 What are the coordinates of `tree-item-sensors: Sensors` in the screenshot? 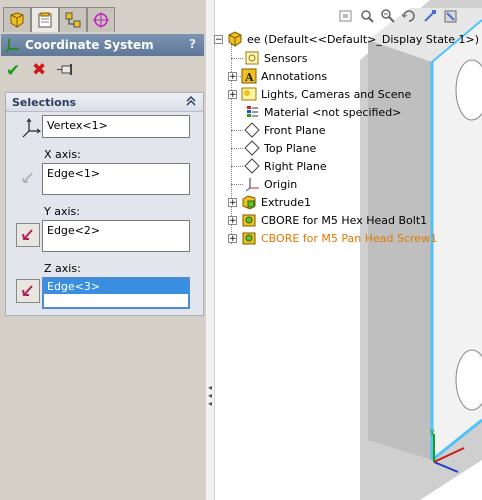 It's located at (275, 58).